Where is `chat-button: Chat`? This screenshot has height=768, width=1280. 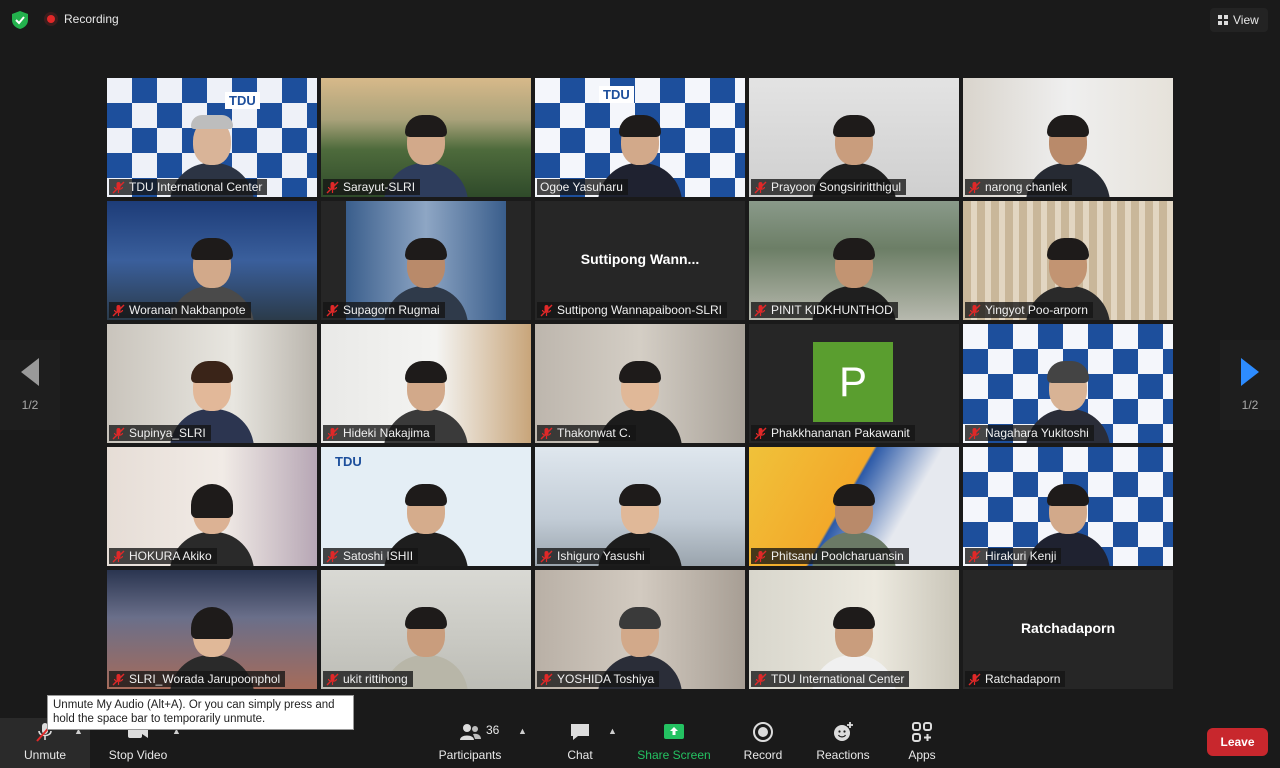
chat-button: Chat is located at coordinates (580, 742).